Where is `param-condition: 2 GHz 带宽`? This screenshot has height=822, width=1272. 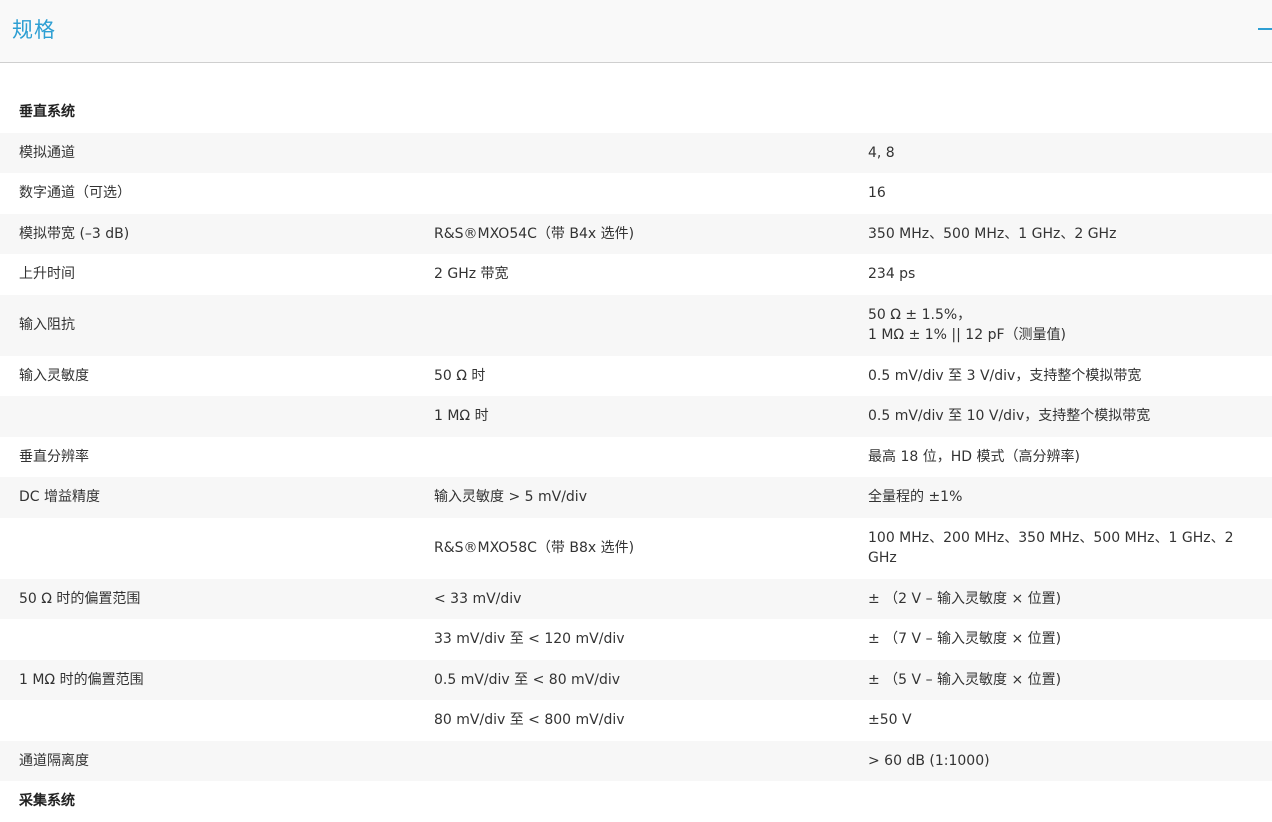 param-condition: 2 GHz 带宽 is located at coordinates (471, 274).